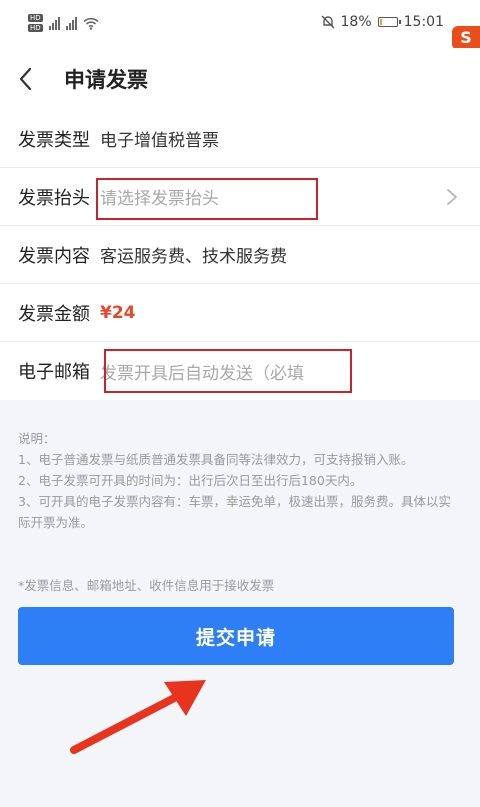 This screenshot has width=480, height=807. I want to click on invoice-type-row: 发票类型 电子增值税普票, so click(240, 139).